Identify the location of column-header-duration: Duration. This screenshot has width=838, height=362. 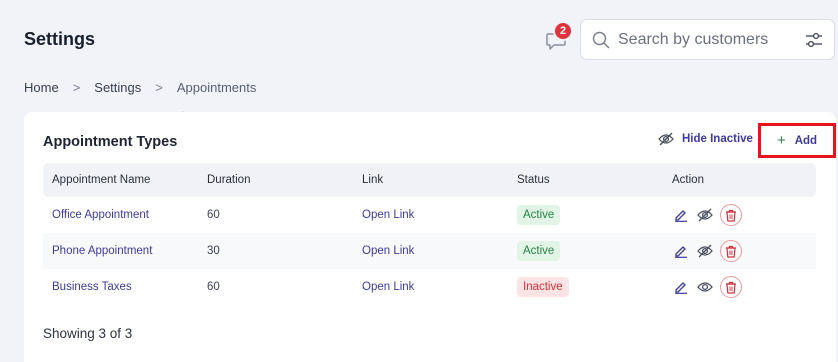
(229, 180).